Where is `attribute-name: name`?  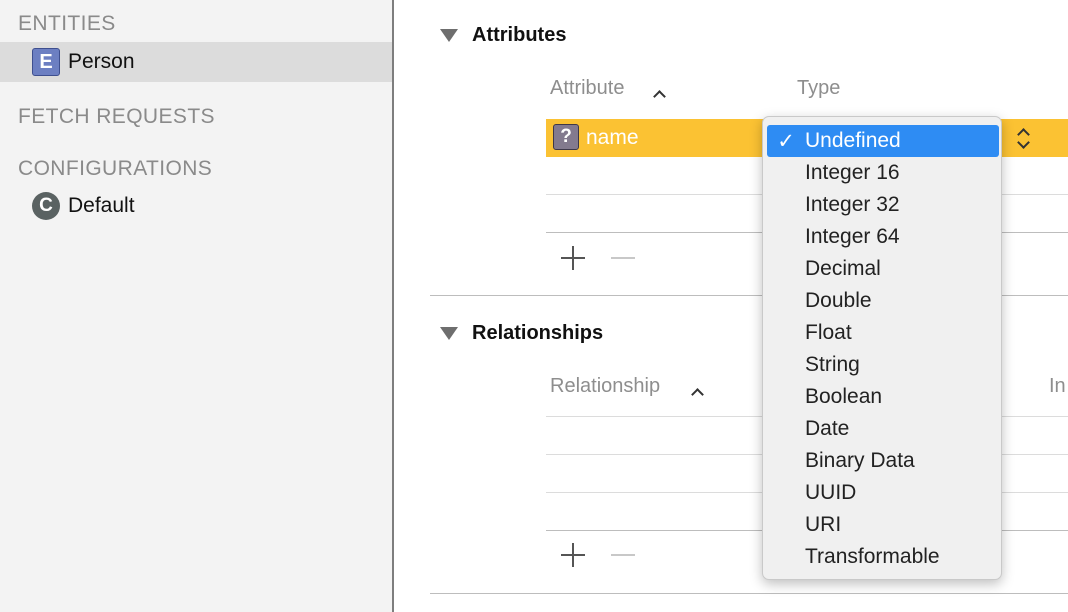 attribute-name: name is located at coordinates (612, 138).